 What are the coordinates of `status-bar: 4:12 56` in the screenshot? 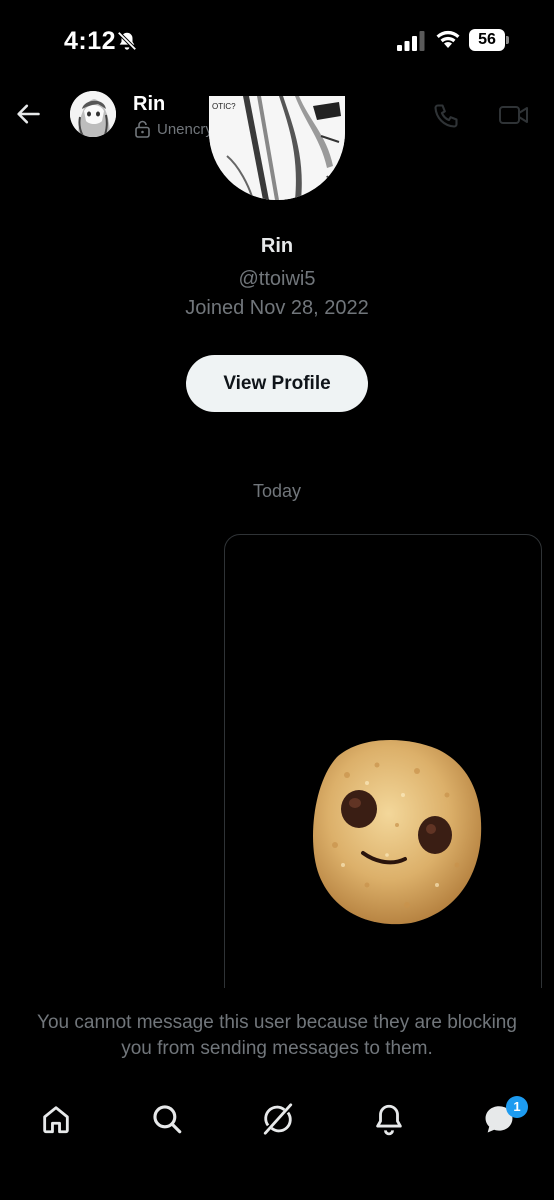 It's located at (277, 40).